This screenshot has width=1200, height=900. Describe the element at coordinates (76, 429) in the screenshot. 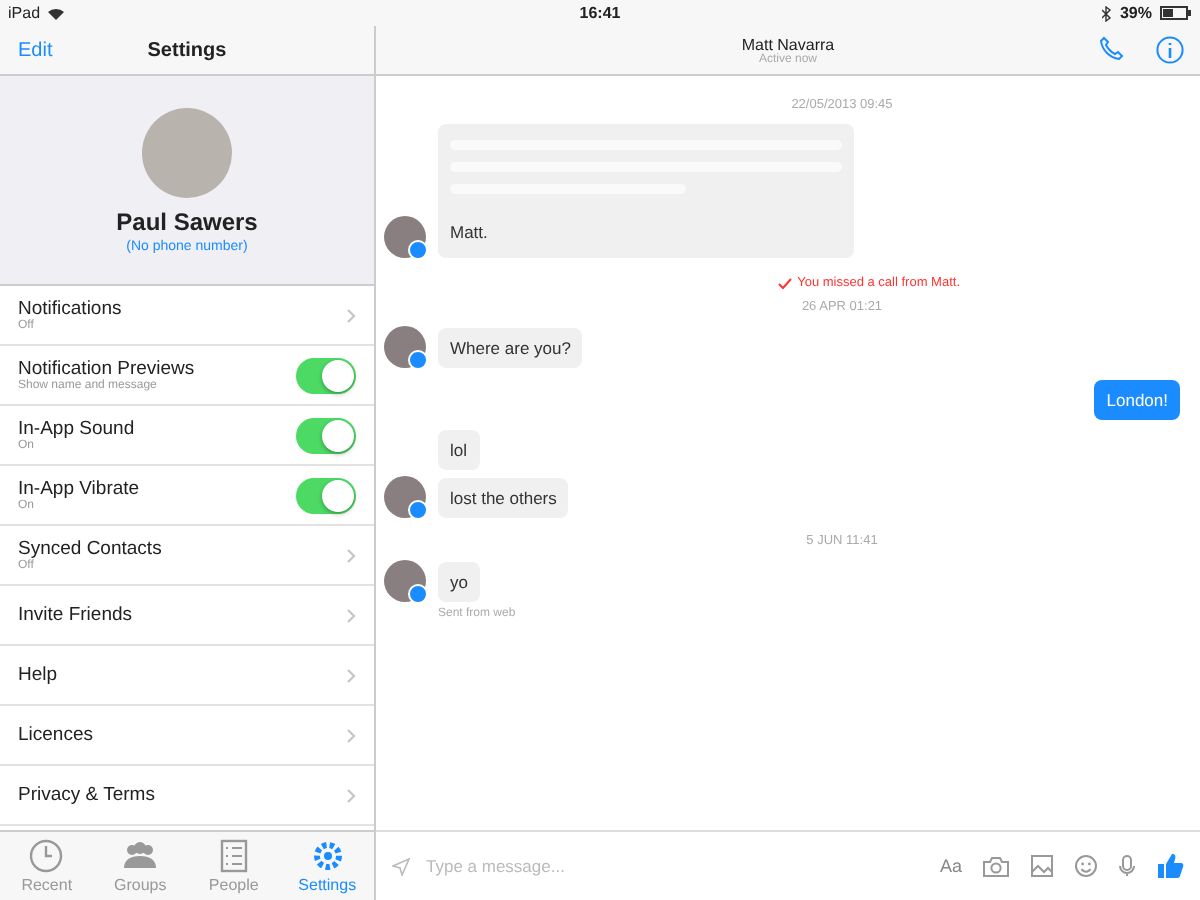

I see `setting-label: In-App Sound` at that location.